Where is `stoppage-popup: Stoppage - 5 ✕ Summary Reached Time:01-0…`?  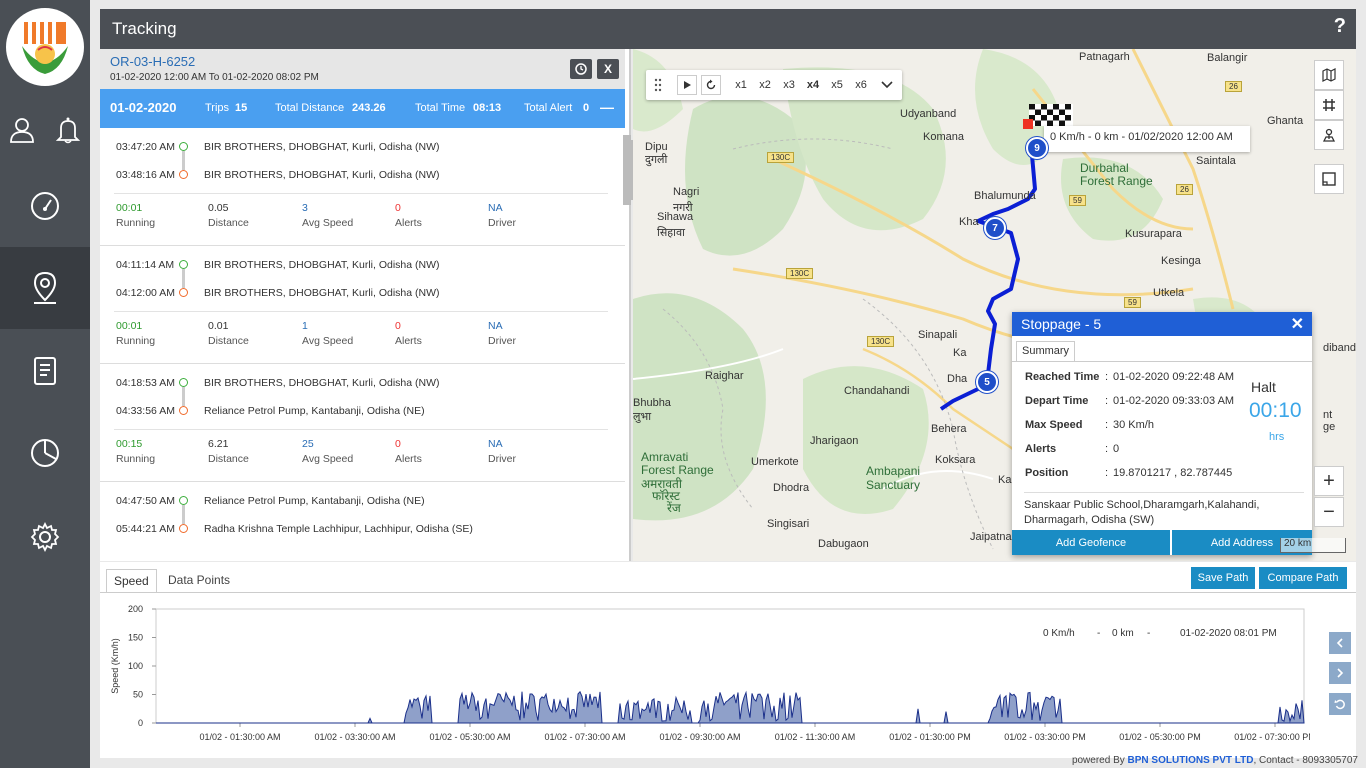
stoppage-popup: Stoppage - 5 ✕ Summary Reached Time:01-0… is located at coordinates (1162, 433).